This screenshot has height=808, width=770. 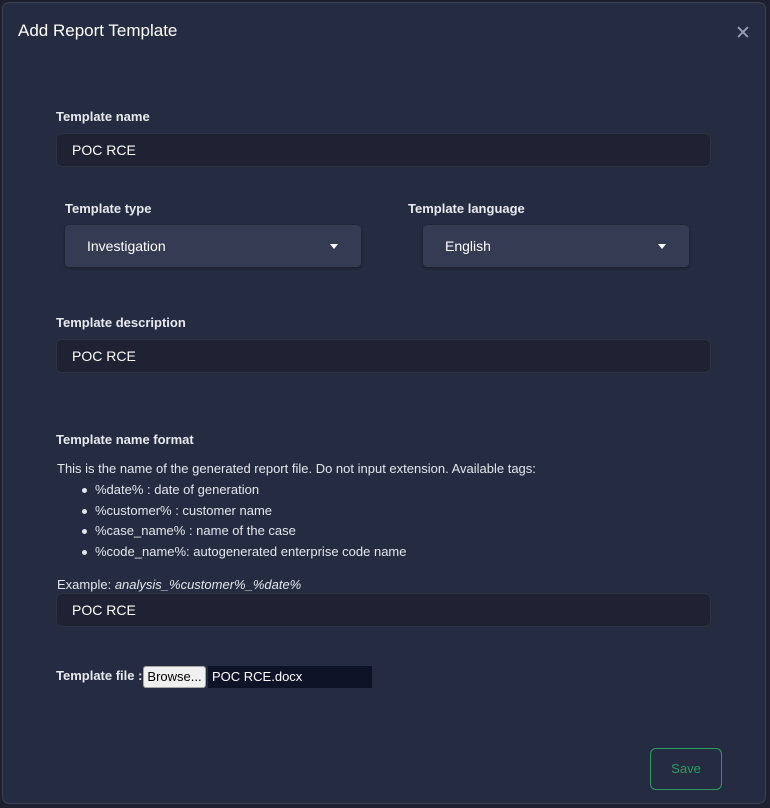 What do you see at coordinates (213, 246) in the screenshot?
I see `template-type-select: Investigation` at bounding box center [213, 246].